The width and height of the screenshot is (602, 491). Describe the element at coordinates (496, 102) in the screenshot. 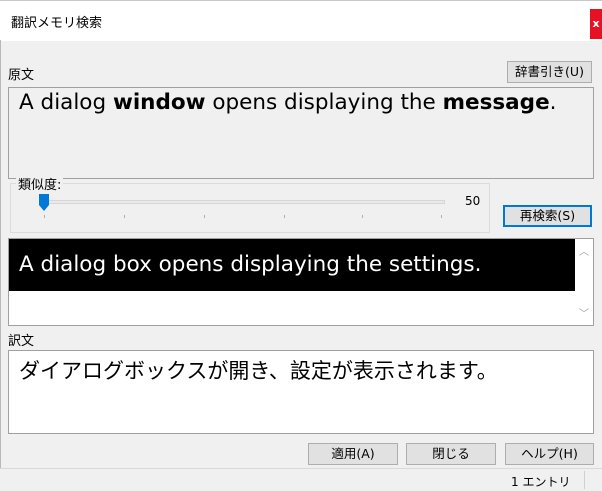

I see `source-text-segment: message` at that location.